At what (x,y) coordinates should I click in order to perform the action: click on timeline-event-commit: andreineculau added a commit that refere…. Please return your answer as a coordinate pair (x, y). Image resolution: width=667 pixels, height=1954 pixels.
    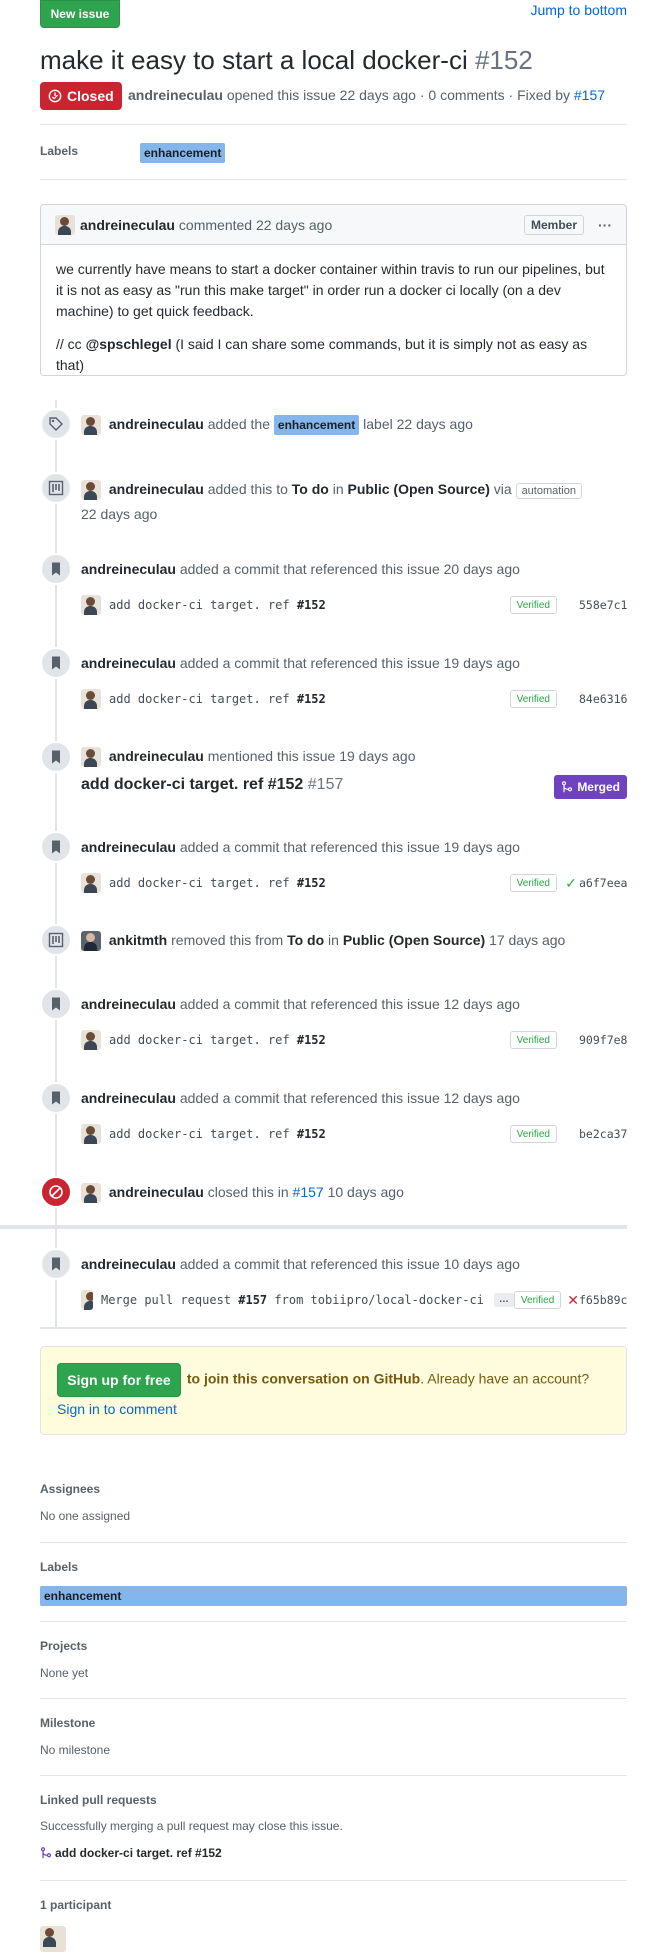
    Looking at the image, I should click on (354, 847).